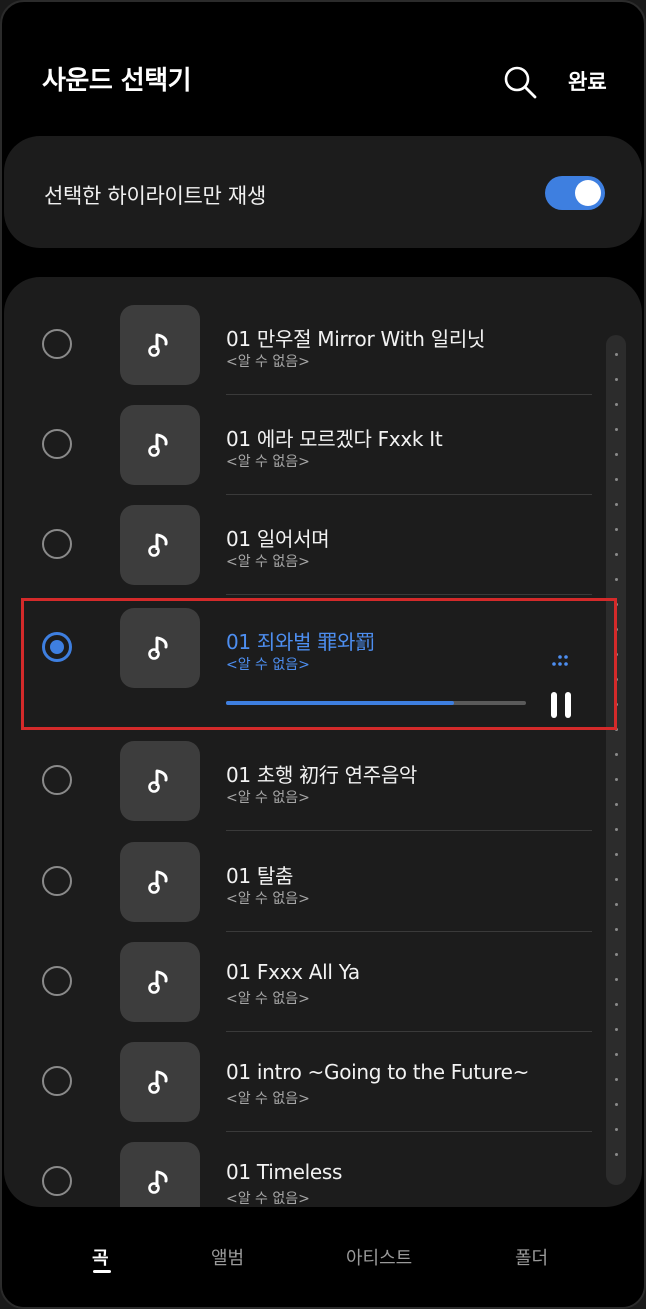 Image resolution: width=646 pixels, height=1309 pixels. I want to click on song-title: 01 탈춤, so click(260, 876).